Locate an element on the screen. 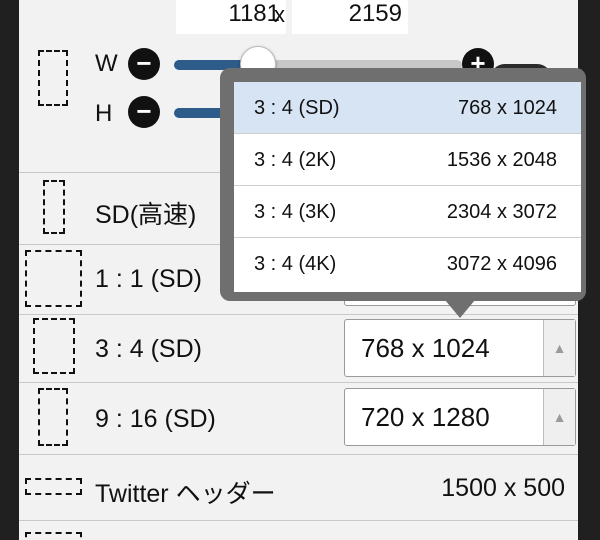  popover-item-size: 2304 x 3072 is located at coordinates (501, 212).